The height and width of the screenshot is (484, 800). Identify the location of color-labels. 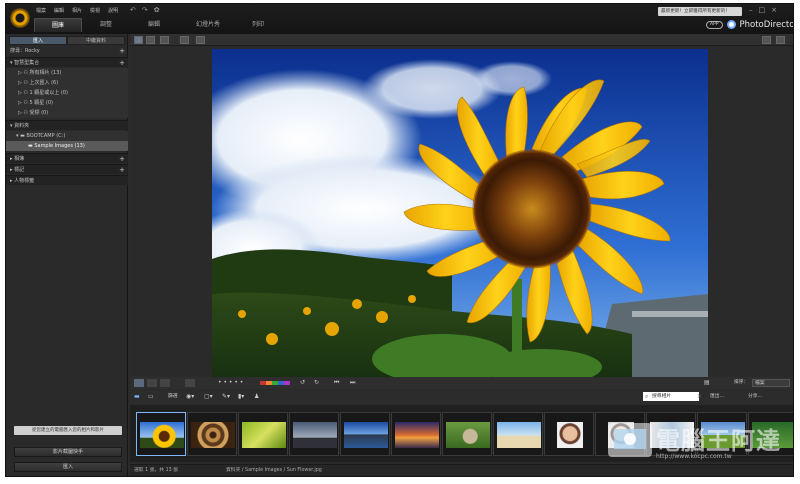
(275, 383).